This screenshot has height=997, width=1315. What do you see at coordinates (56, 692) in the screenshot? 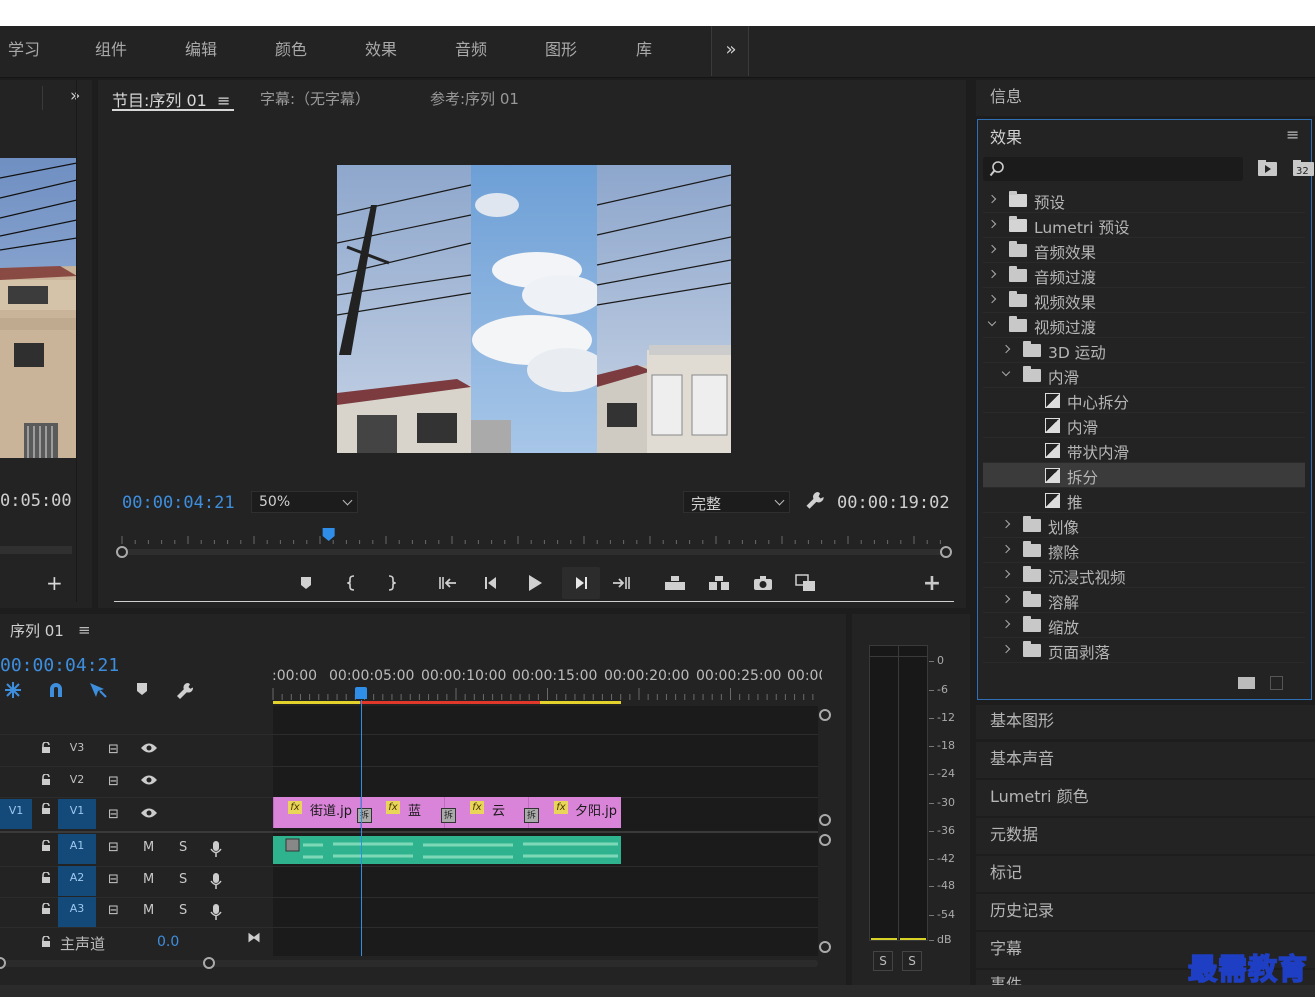
I see `snap-magnet-icon` at bounding box center [56, 692].